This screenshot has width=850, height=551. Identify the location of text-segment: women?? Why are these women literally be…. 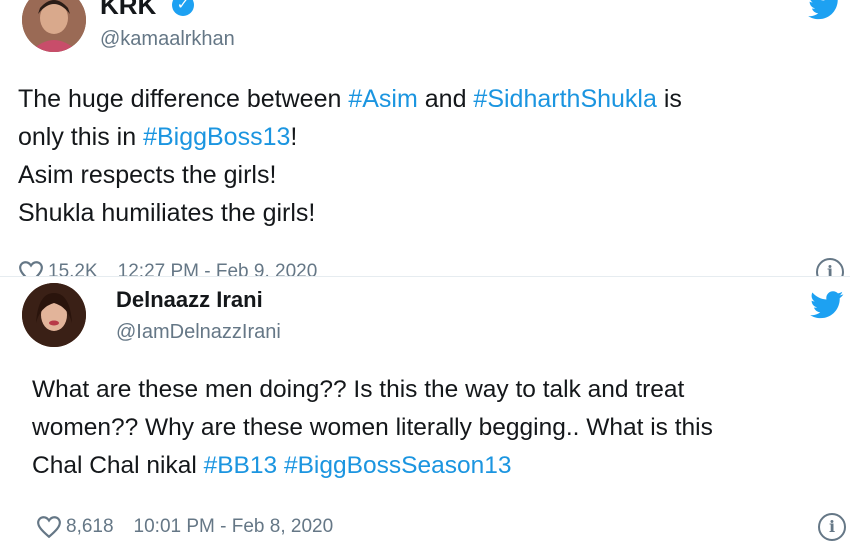
(372, 427).